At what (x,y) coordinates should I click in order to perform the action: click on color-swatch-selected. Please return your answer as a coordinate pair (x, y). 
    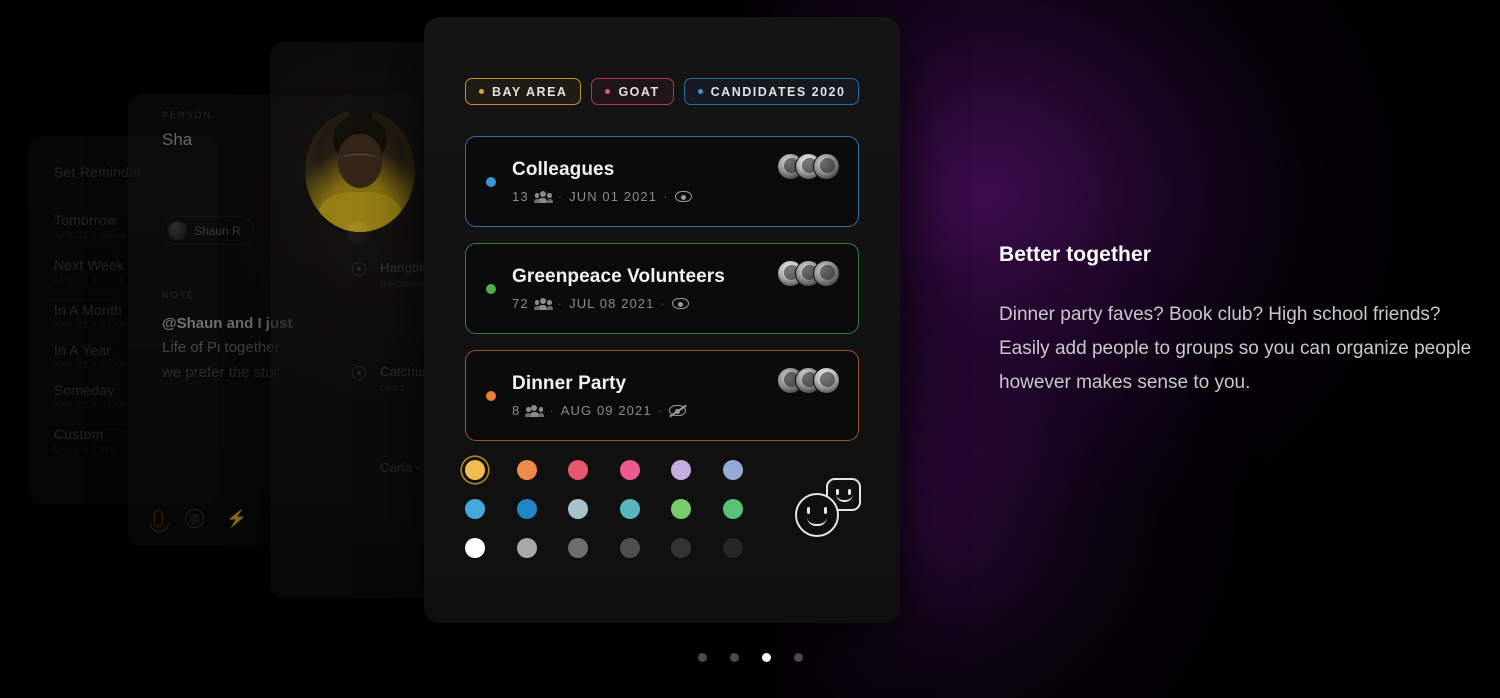
    Looking at the image, I should click on (475, 470).